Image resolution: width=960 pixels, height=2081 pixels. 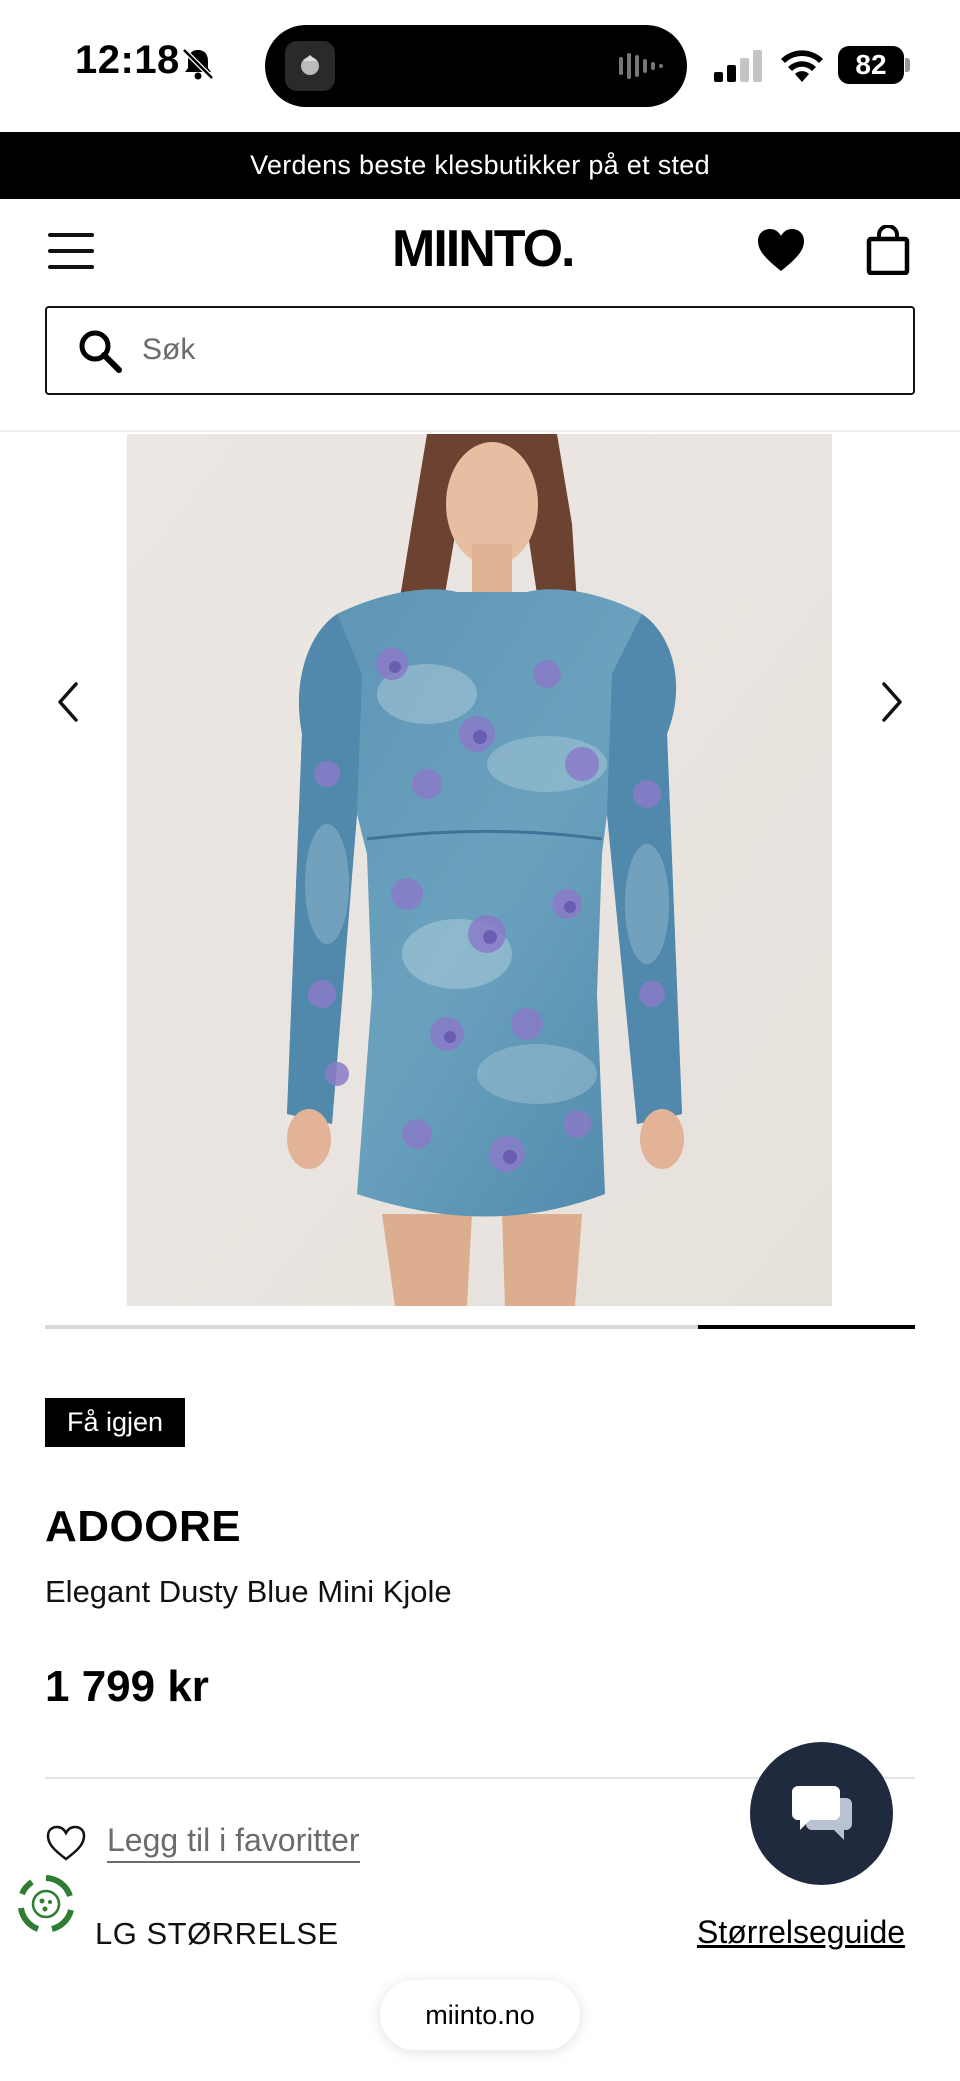 I want to click on heart-icon, so click(x=781, y=250).